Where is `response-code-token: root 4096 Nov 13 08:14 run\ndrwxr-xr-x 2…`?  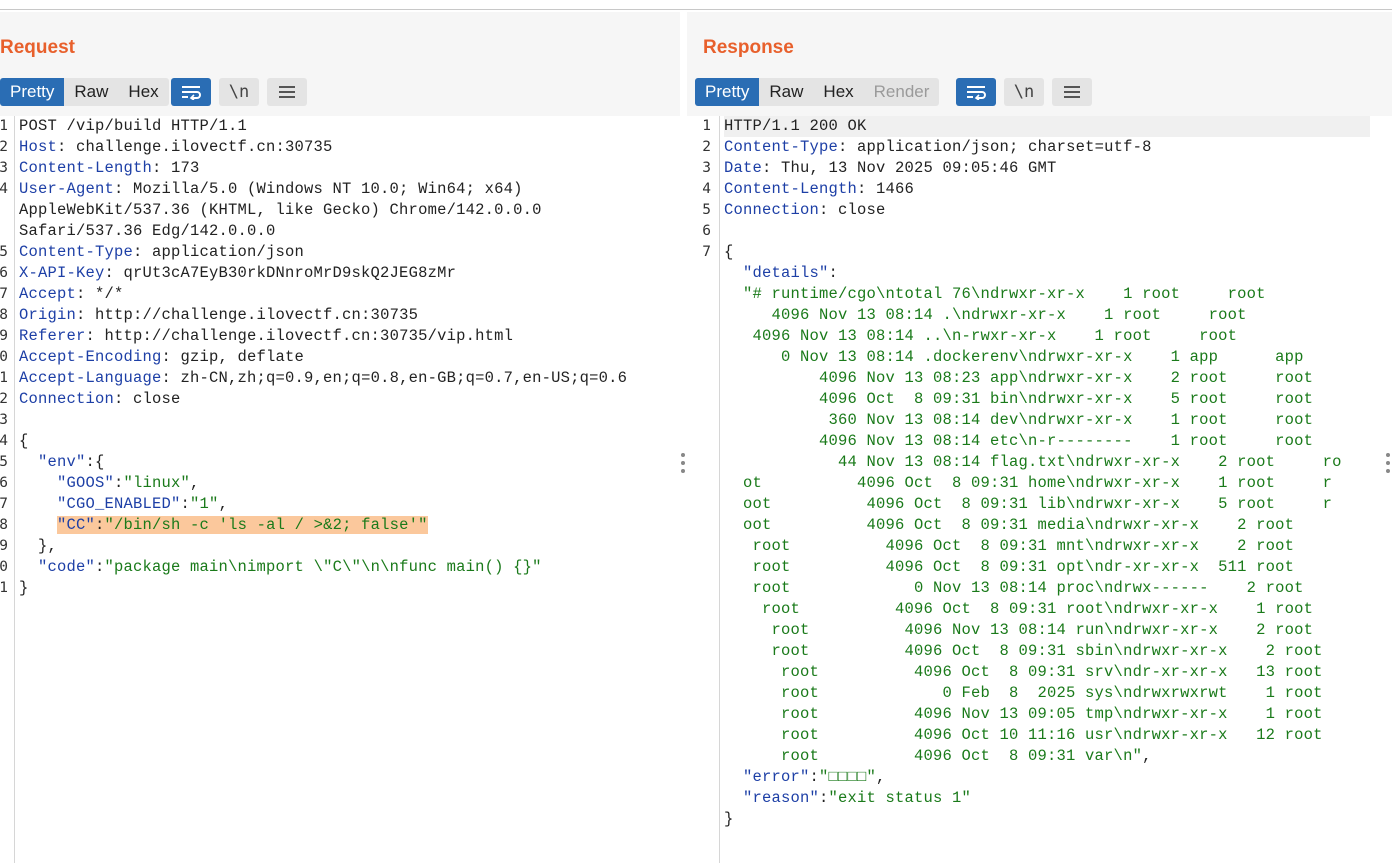 response-code-token: root 4096 Nov 13 08:14 run\ndrwxr-xr-x 2… is located at coordinates (1019, 630).